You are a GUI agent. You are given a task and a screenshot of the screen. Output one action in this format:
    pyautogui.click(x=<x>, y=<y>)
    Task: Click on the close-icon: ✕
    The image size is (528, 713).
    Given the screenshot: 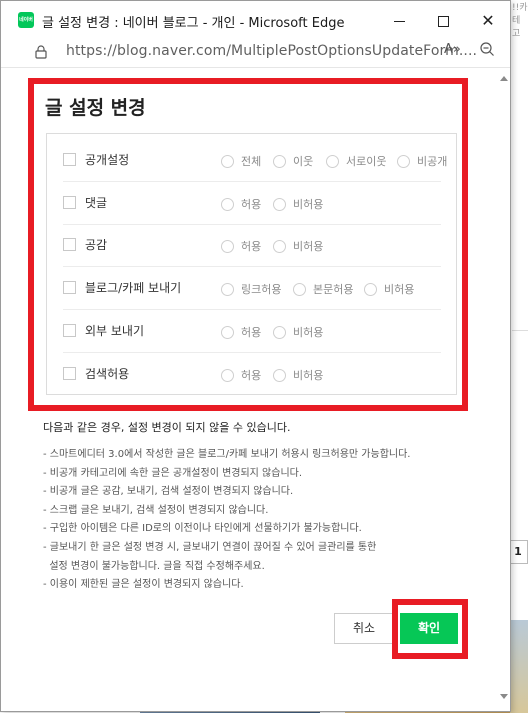 What is the action you would take?
    pyautogui.click(x=488, y=20)
    